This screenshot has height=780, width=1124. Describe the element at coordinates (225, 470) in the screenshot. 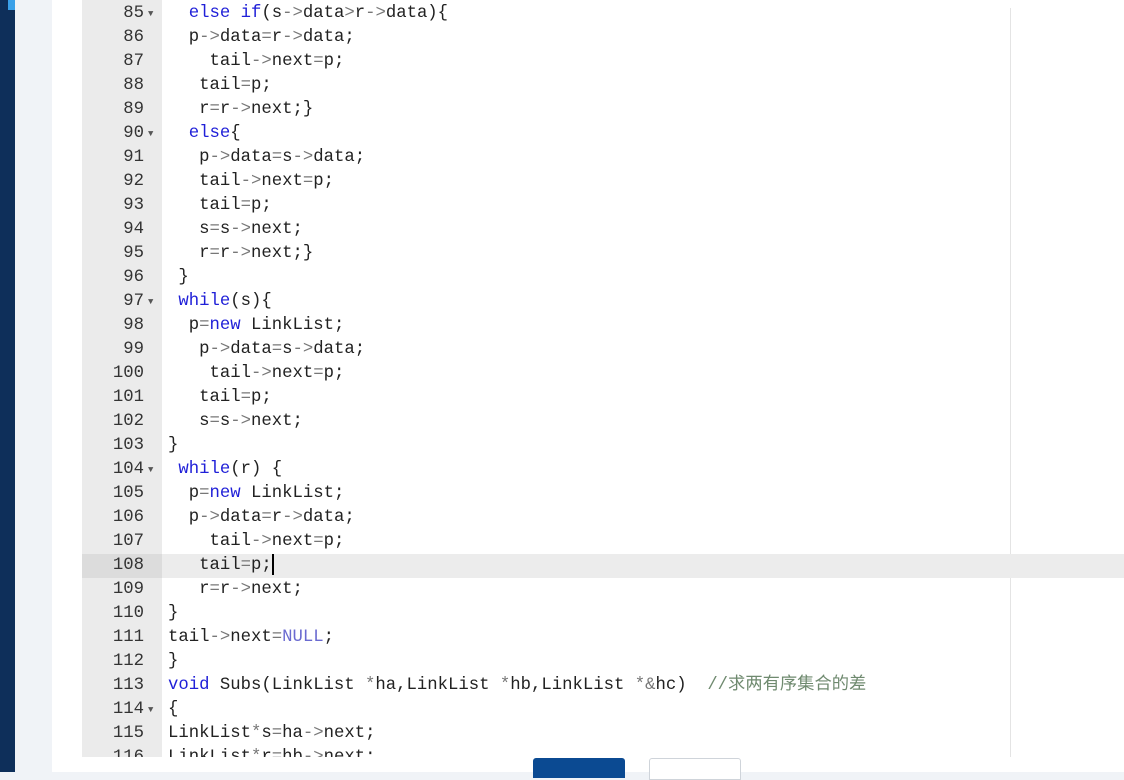

I see `code-text: while(r) {` at that location.